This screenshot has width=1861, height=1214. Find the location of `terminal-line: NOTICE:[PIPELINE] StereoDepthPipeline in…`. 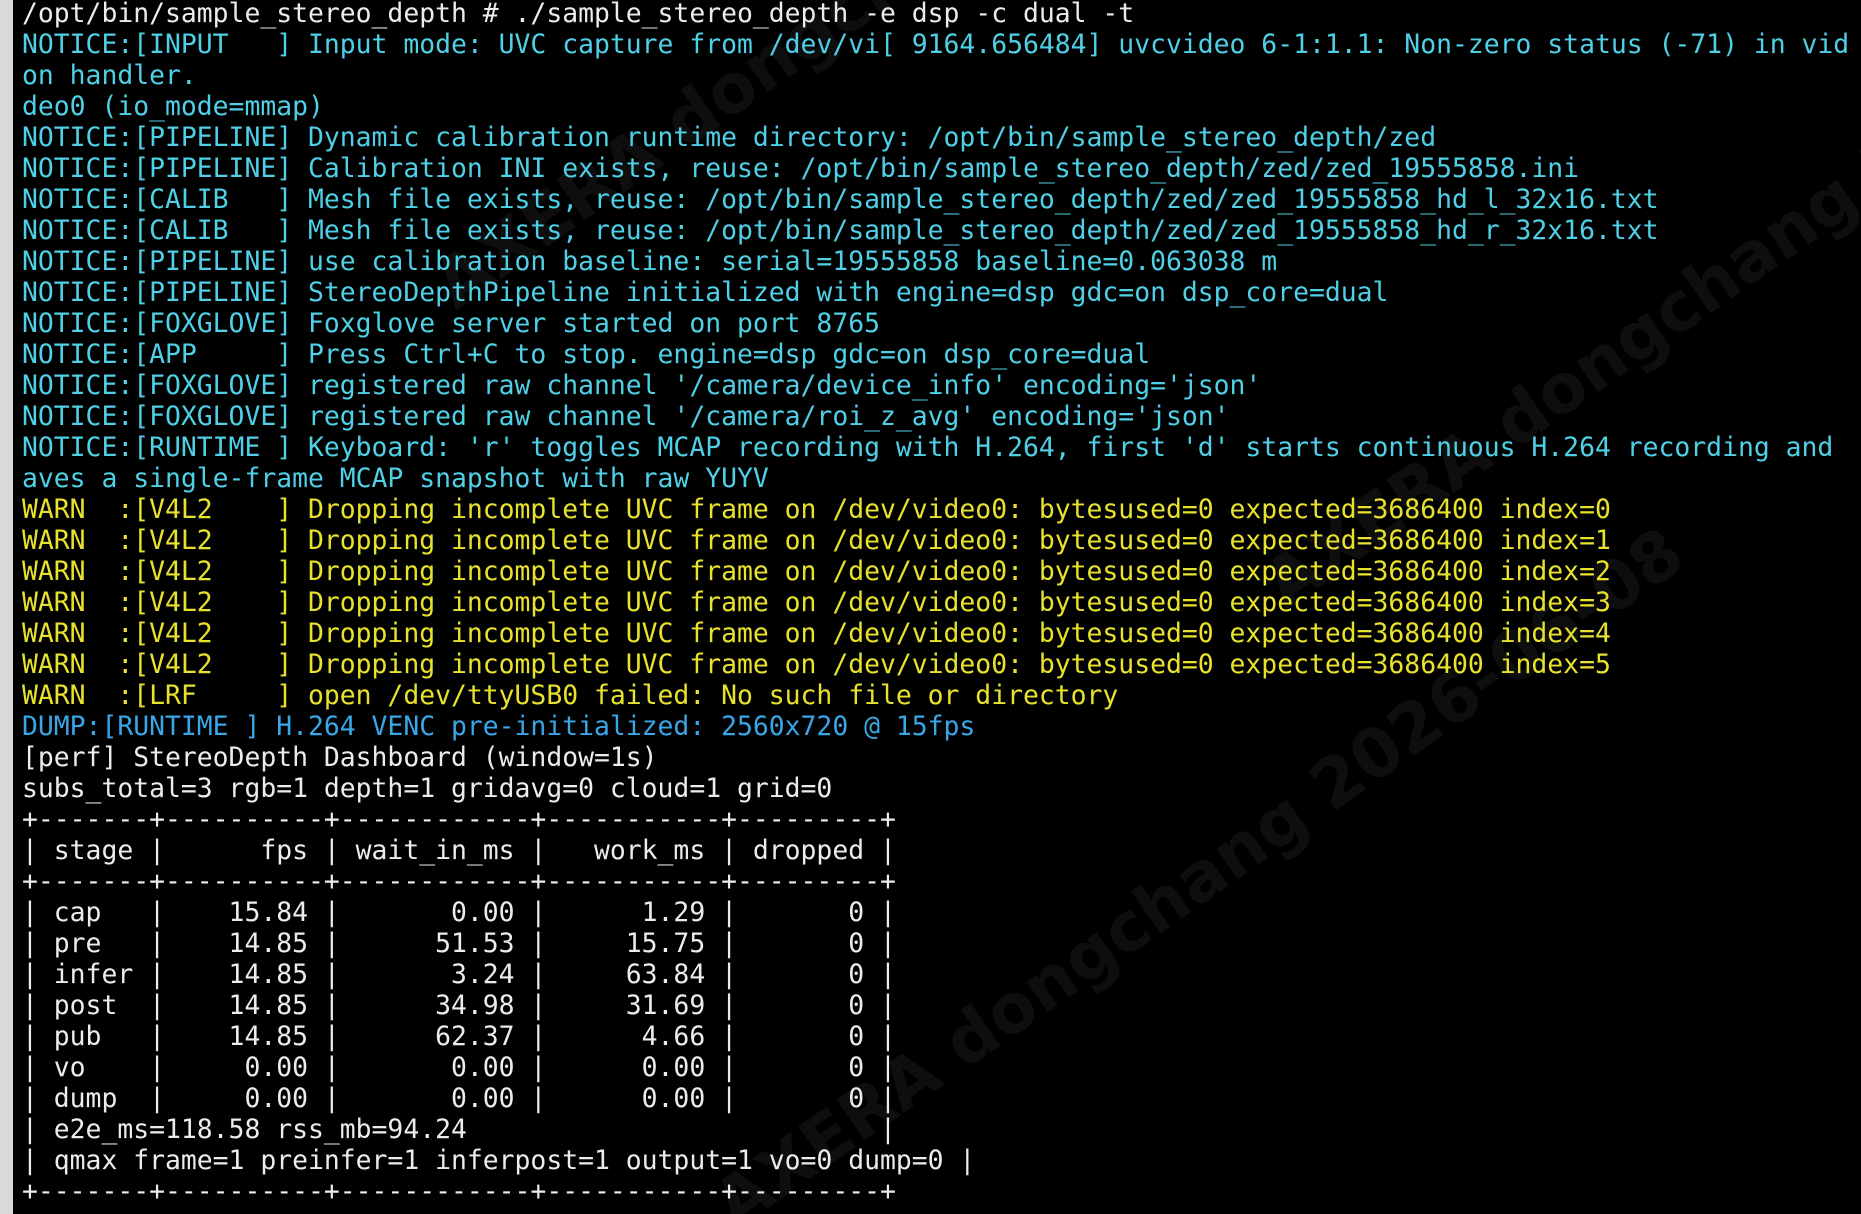

terminal-line: NOTICE:[PIPELINE] StereoDepthPipeline in… is located at coordinates (705, 292).